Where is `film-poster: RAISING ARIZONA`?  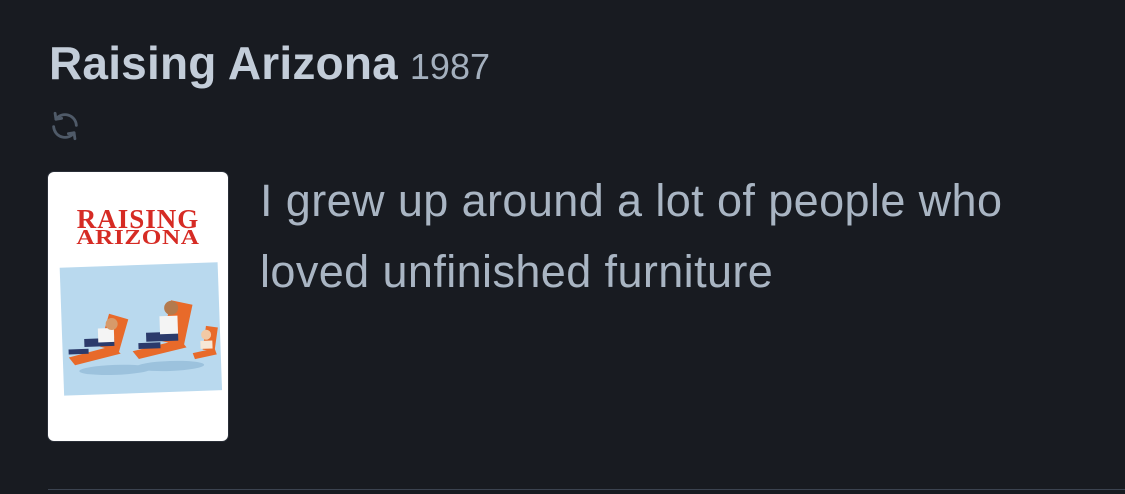
film-poster: RAISING ARIZONA is located at coordinates (138, 306).